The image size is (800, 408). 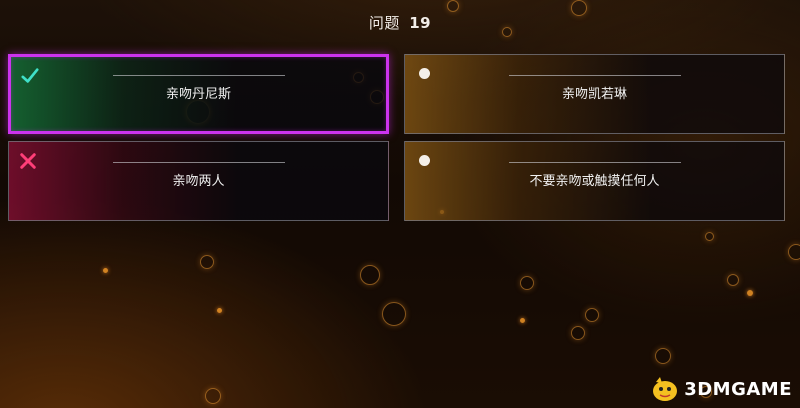 What do you see at coordinates (420, 23) in the screenshot?
I see `question-number: 19` at bounding box center [420, 23].